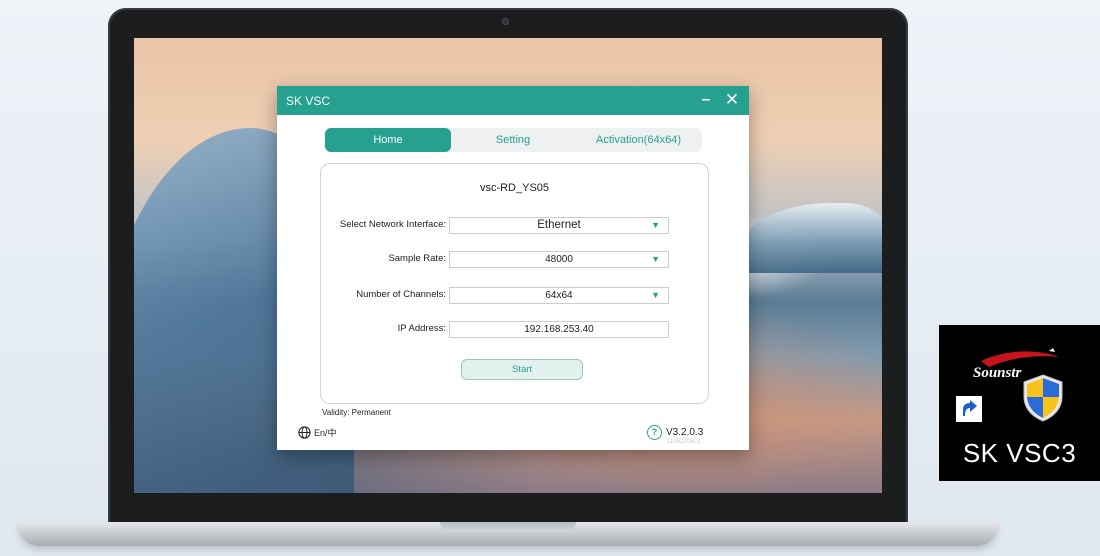  Describe the element at coordinates (417, 258) in the screenshot. I see `sample-rate-label: Sample Rate:` at that location.